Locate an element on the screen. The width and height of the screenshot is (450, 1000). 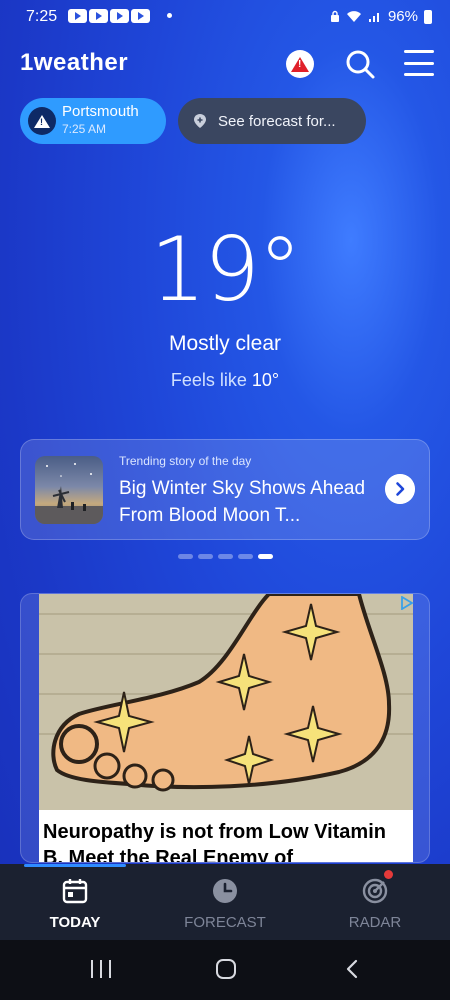
weather-alert-button is located at coordinates (300, 64).